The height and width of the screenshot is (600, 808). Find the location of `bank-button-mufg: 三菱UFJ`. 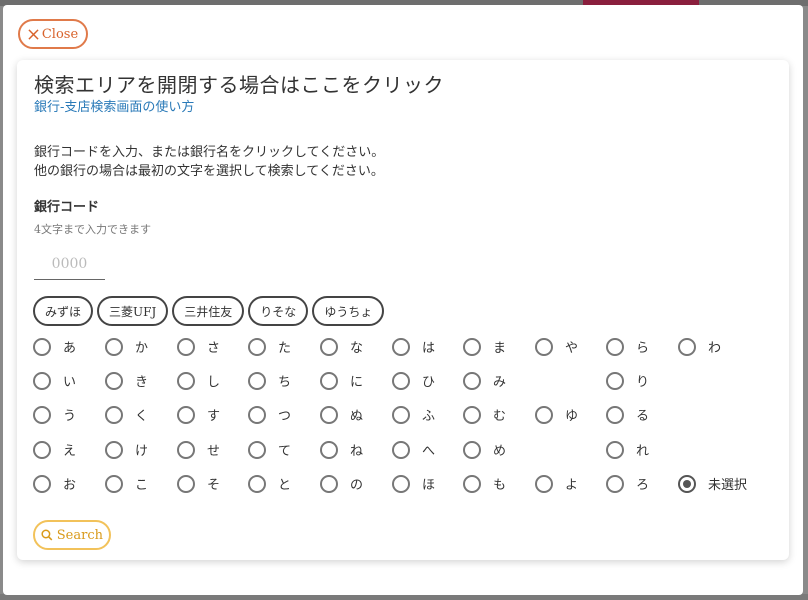

bank-button-mufg: 三菱UFJ is located at coordinates (133, 311).